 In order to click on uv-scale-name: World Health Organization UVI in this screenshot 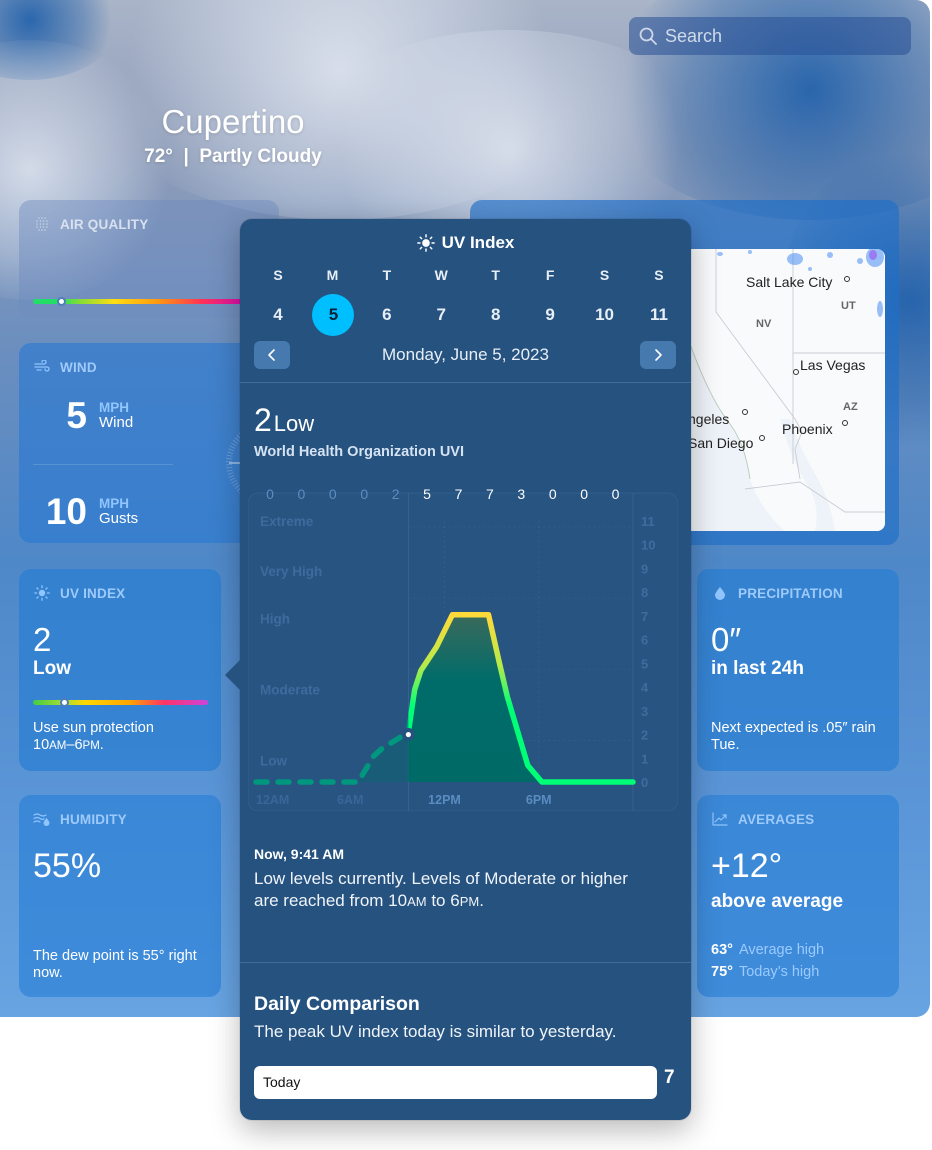, I will do `click(359, 452)`.